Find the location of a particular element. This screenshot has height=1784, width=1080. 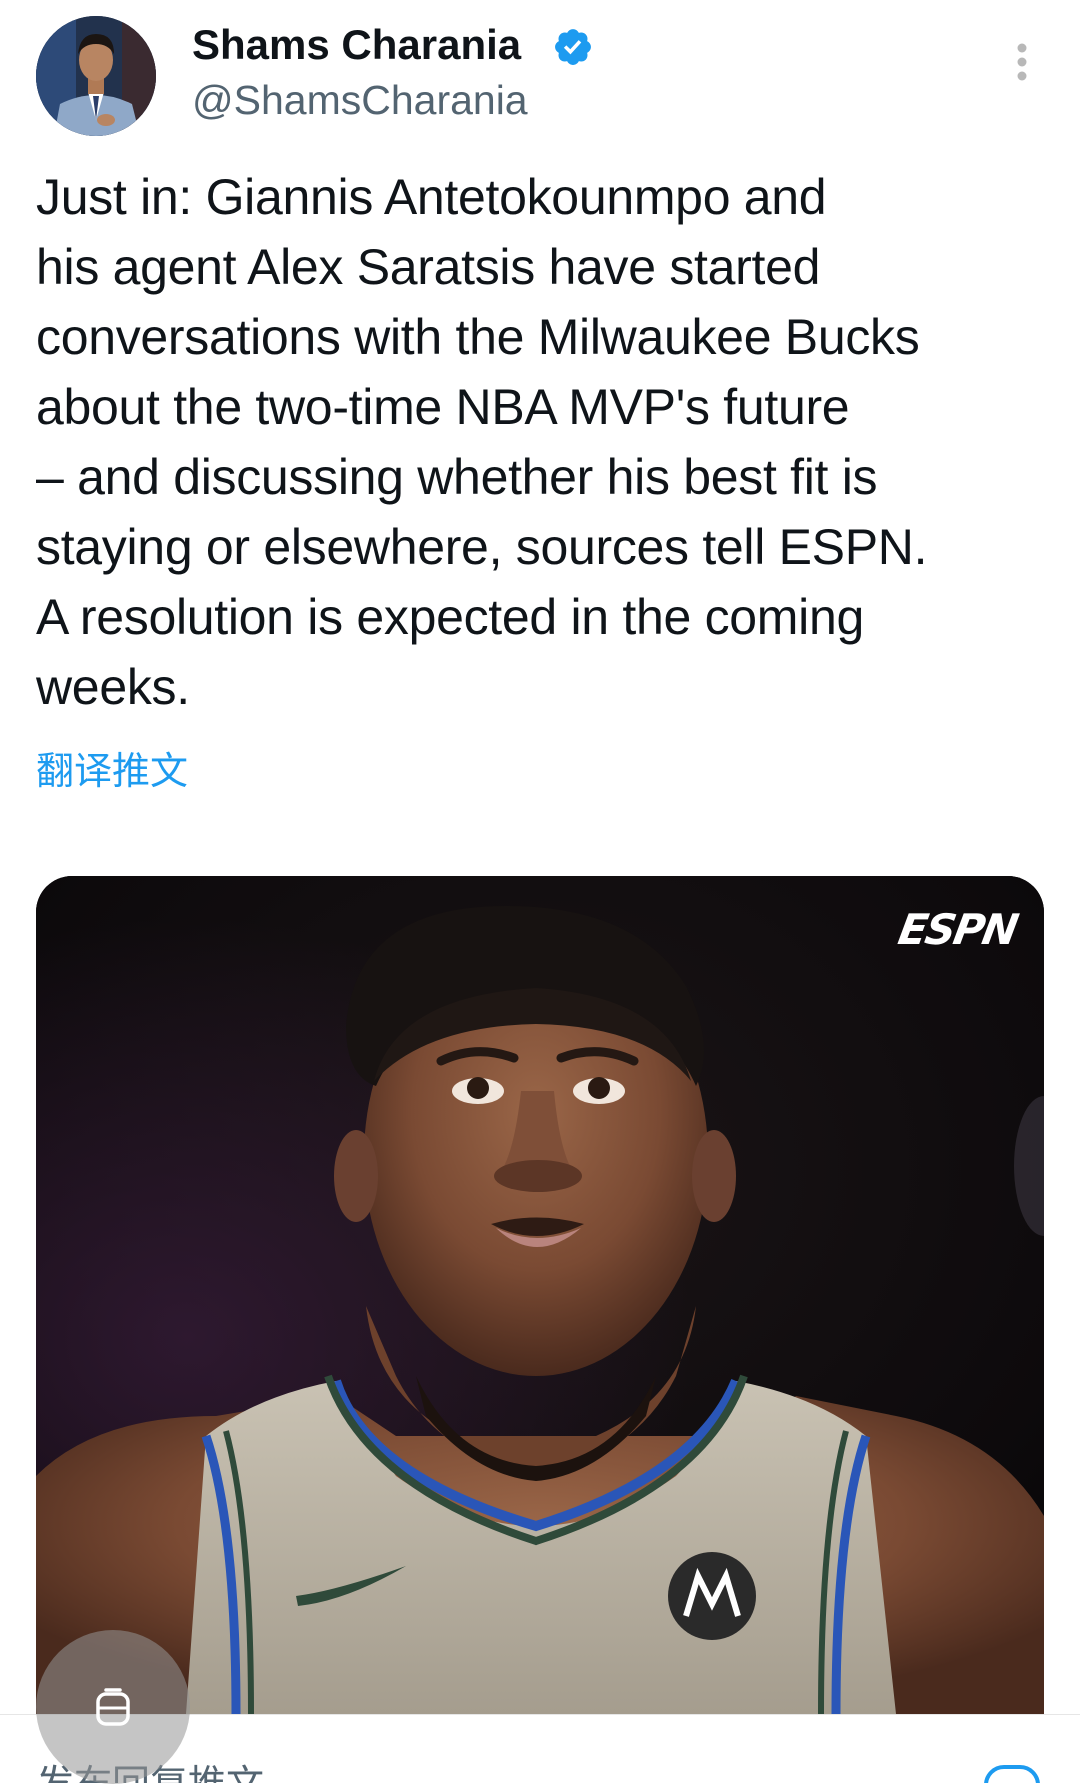

verified-badge-icon is located at coordinates (573, 47).